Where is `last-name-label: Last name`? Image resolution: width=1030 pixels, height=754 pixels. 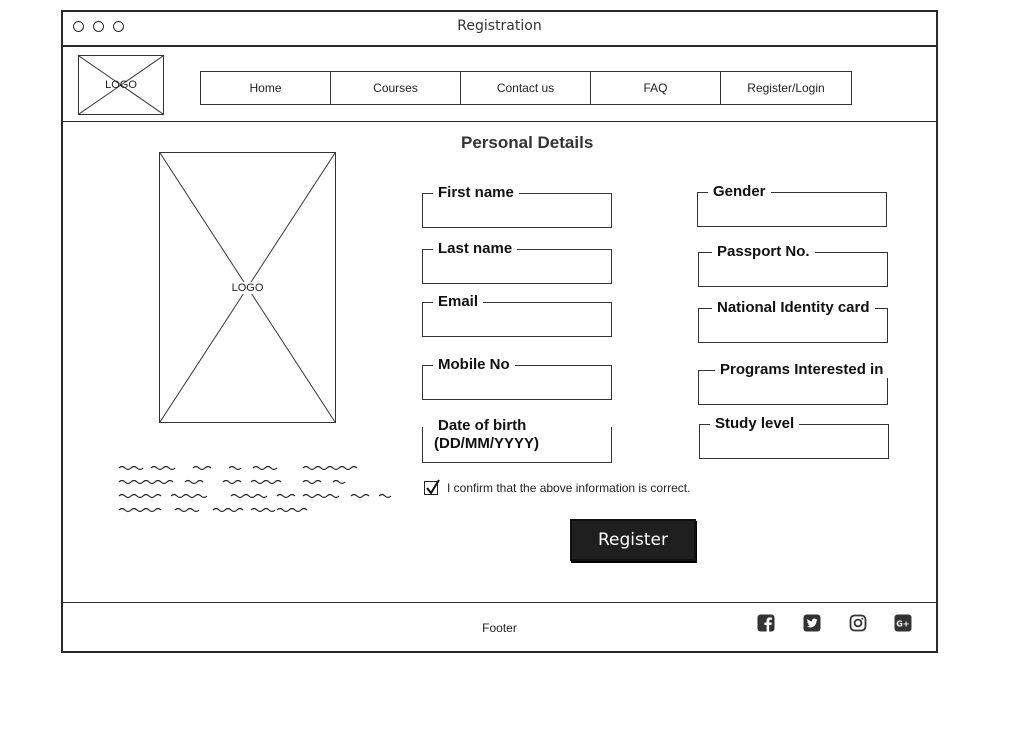 last-name-label: Last name is located at coordinates (475, 248).